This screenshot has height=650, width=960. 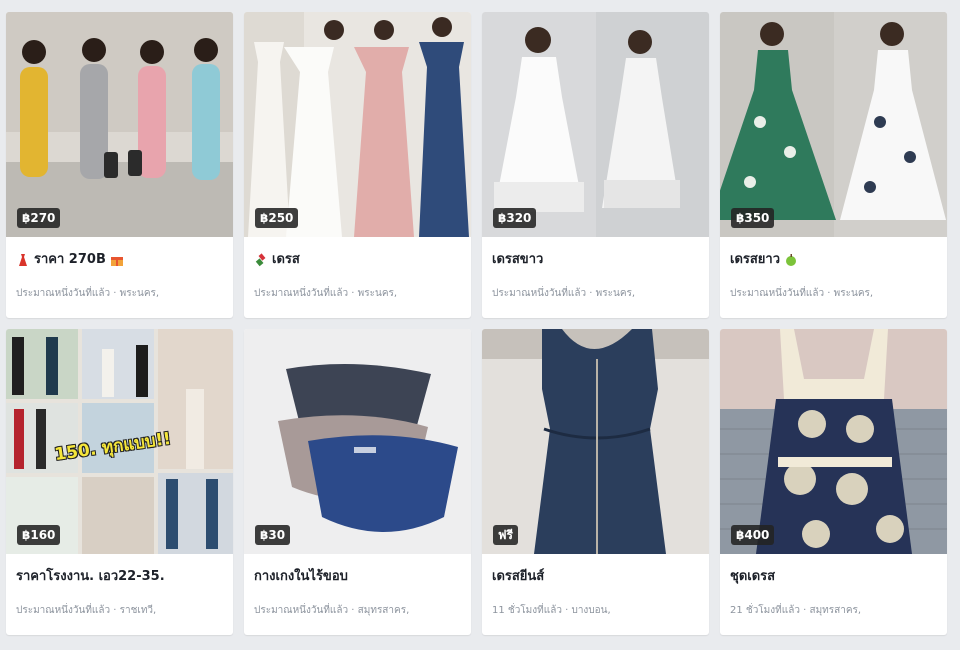 I want to click on price-badge: ฿350, so click(x=753, y=218).